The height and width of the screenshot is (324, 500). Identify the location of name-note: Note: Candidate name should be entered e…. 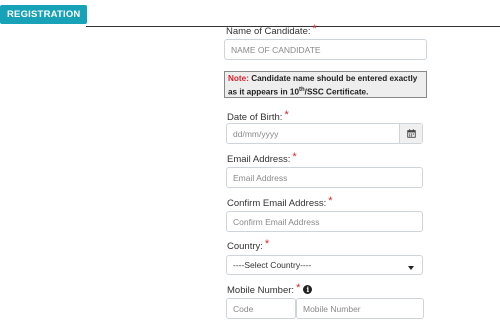
(325, 84).